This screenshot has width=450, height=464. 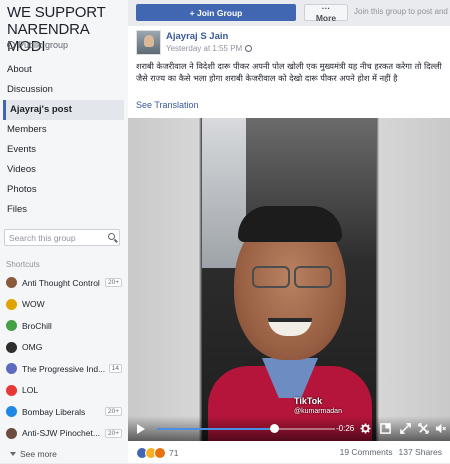 What do you see at coordinates (30, 390) in the screenshot?
I see `shortcut-label: LOL` at bounding box center [30, 390].